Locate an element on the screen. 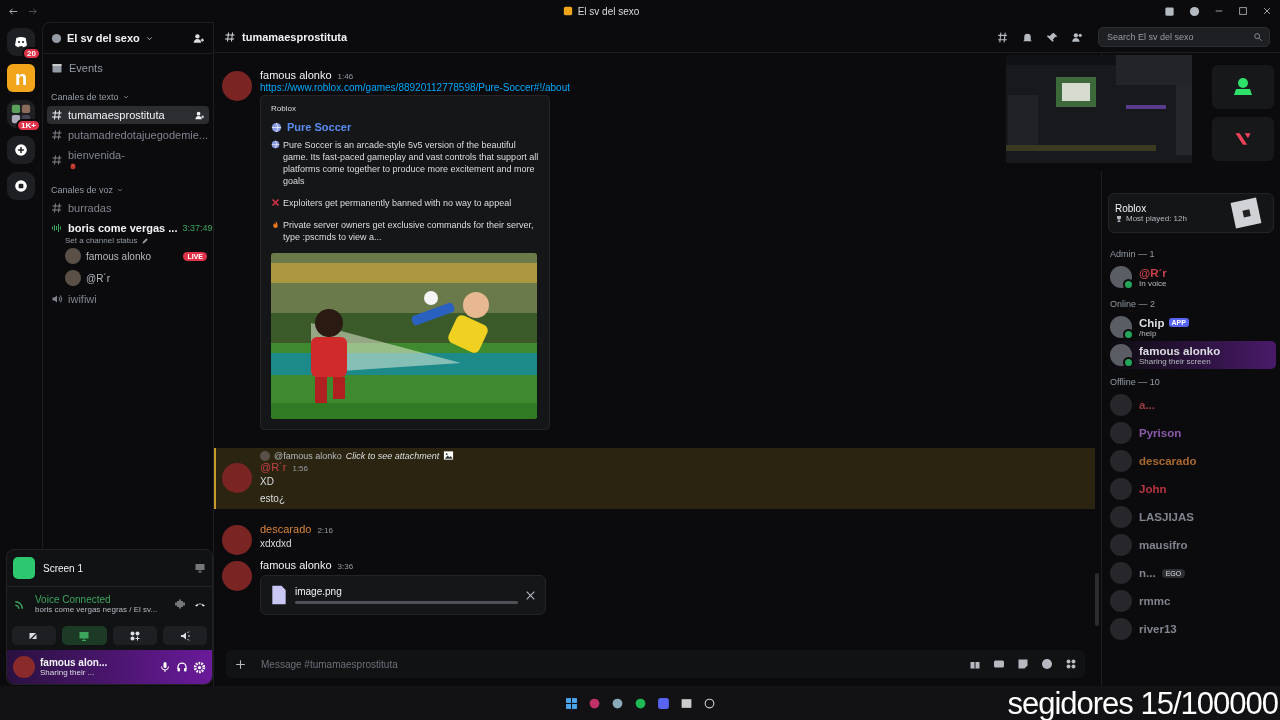 This screenshot has width=1280, height=720. voice-channel: iwifiwi is located at coordinates (128, 299).